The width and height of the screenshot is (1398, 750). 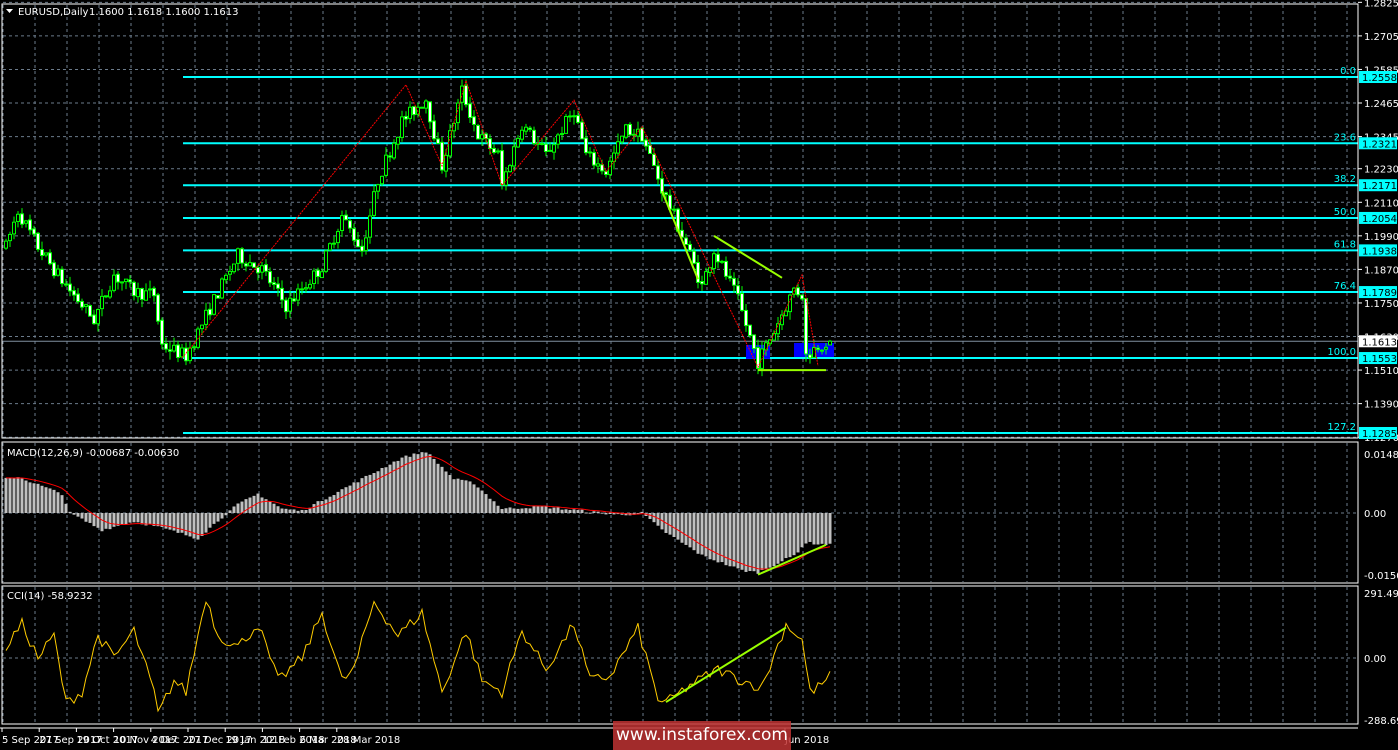 I want to click on trendline-macd, so click(x=792, y=559).